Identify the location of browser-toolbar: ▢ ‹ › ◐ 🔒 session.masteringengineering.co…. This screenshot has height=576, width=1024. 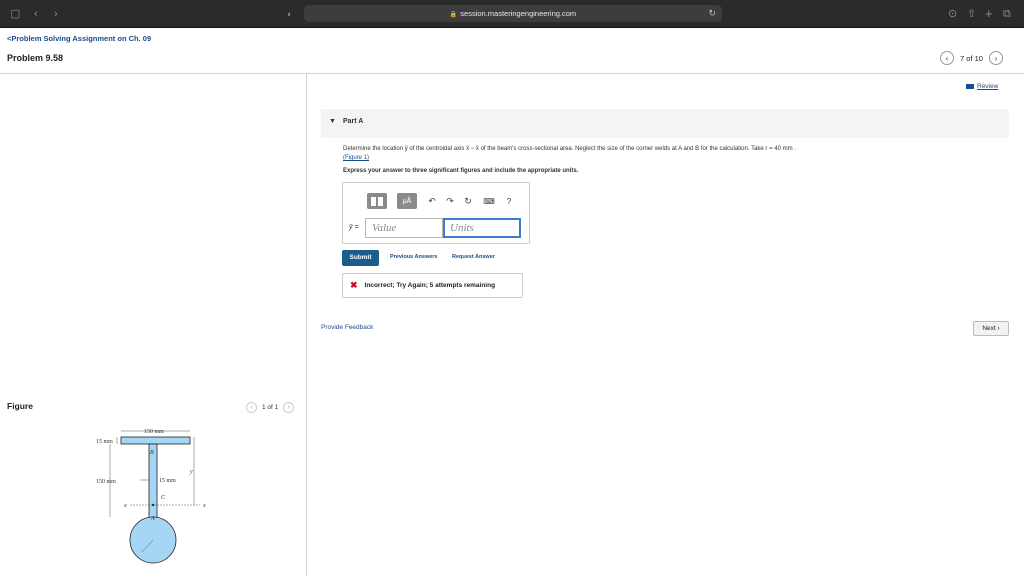
(512, 14).